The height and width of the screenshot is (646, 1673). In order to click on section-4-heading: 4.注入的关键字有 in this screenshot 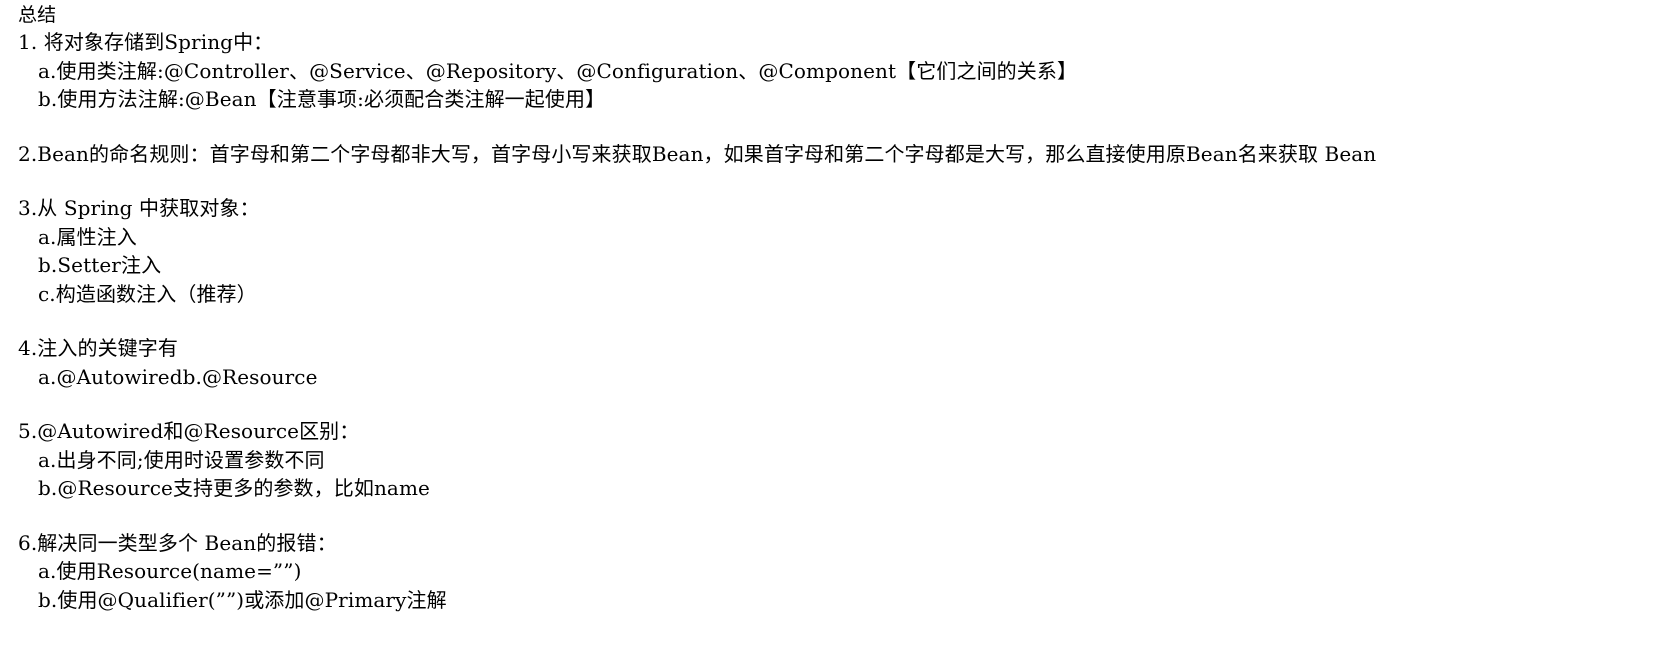, I will do `click(98, 348)`.